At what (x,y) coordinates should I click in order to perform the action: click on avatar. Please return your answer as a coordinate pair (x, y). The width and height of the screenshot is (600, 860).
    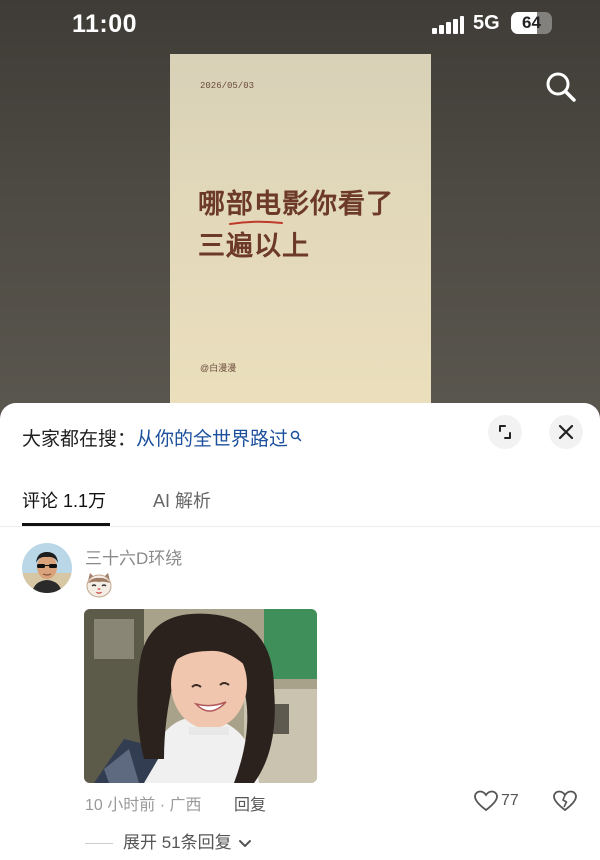
    Looking at the image, I should click on (47, 568).